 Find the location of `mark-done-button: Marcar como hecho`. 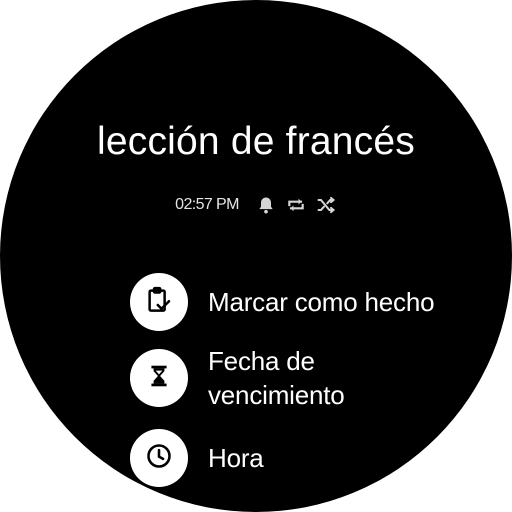

mark-done-button: Marcar como hecho is located at coordinates (282, 302).